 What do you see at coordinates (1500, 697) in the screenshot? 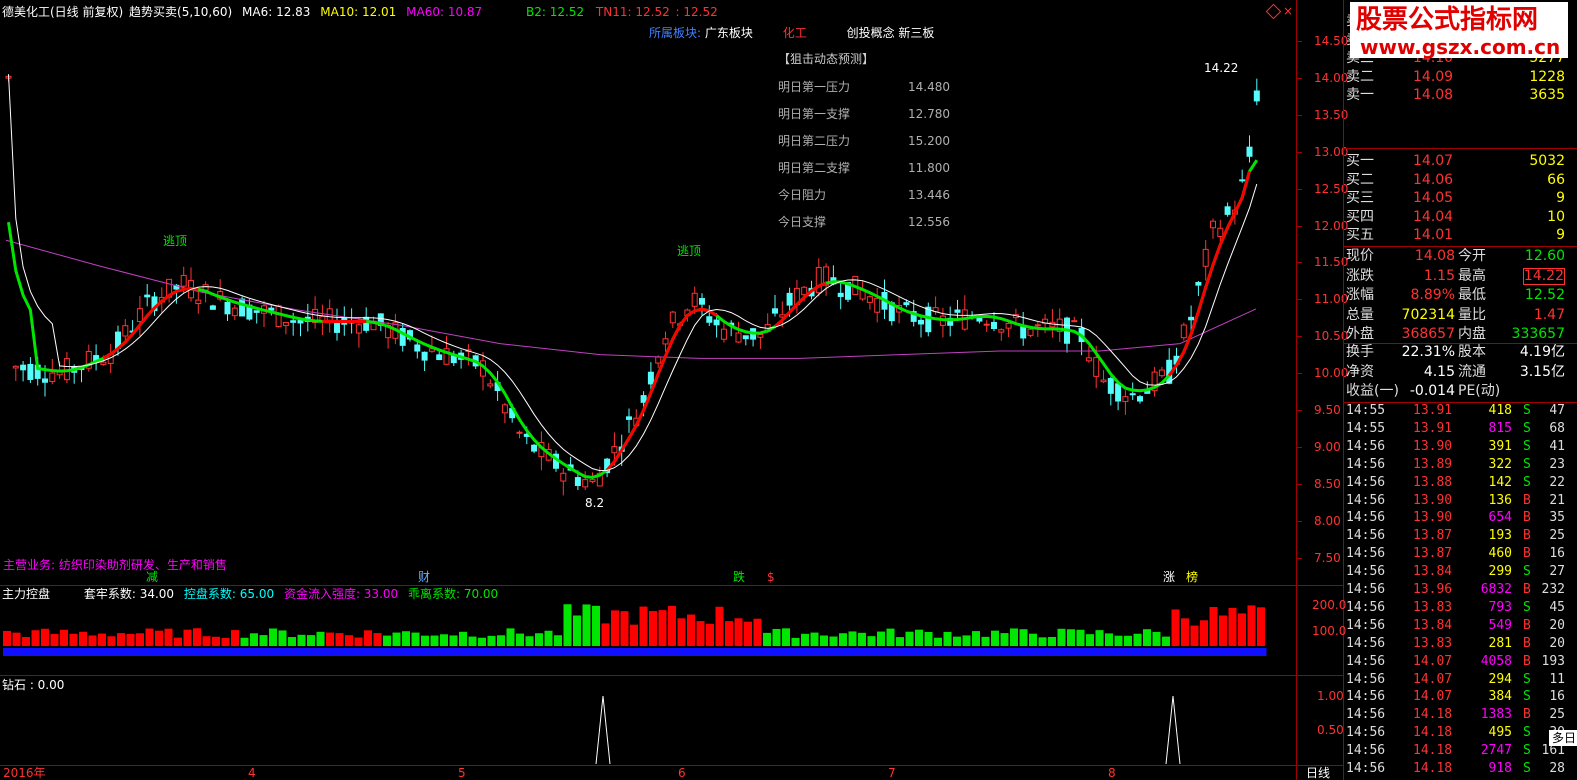
I see `tick-volume: 384` at bounding box center [1500, 697].